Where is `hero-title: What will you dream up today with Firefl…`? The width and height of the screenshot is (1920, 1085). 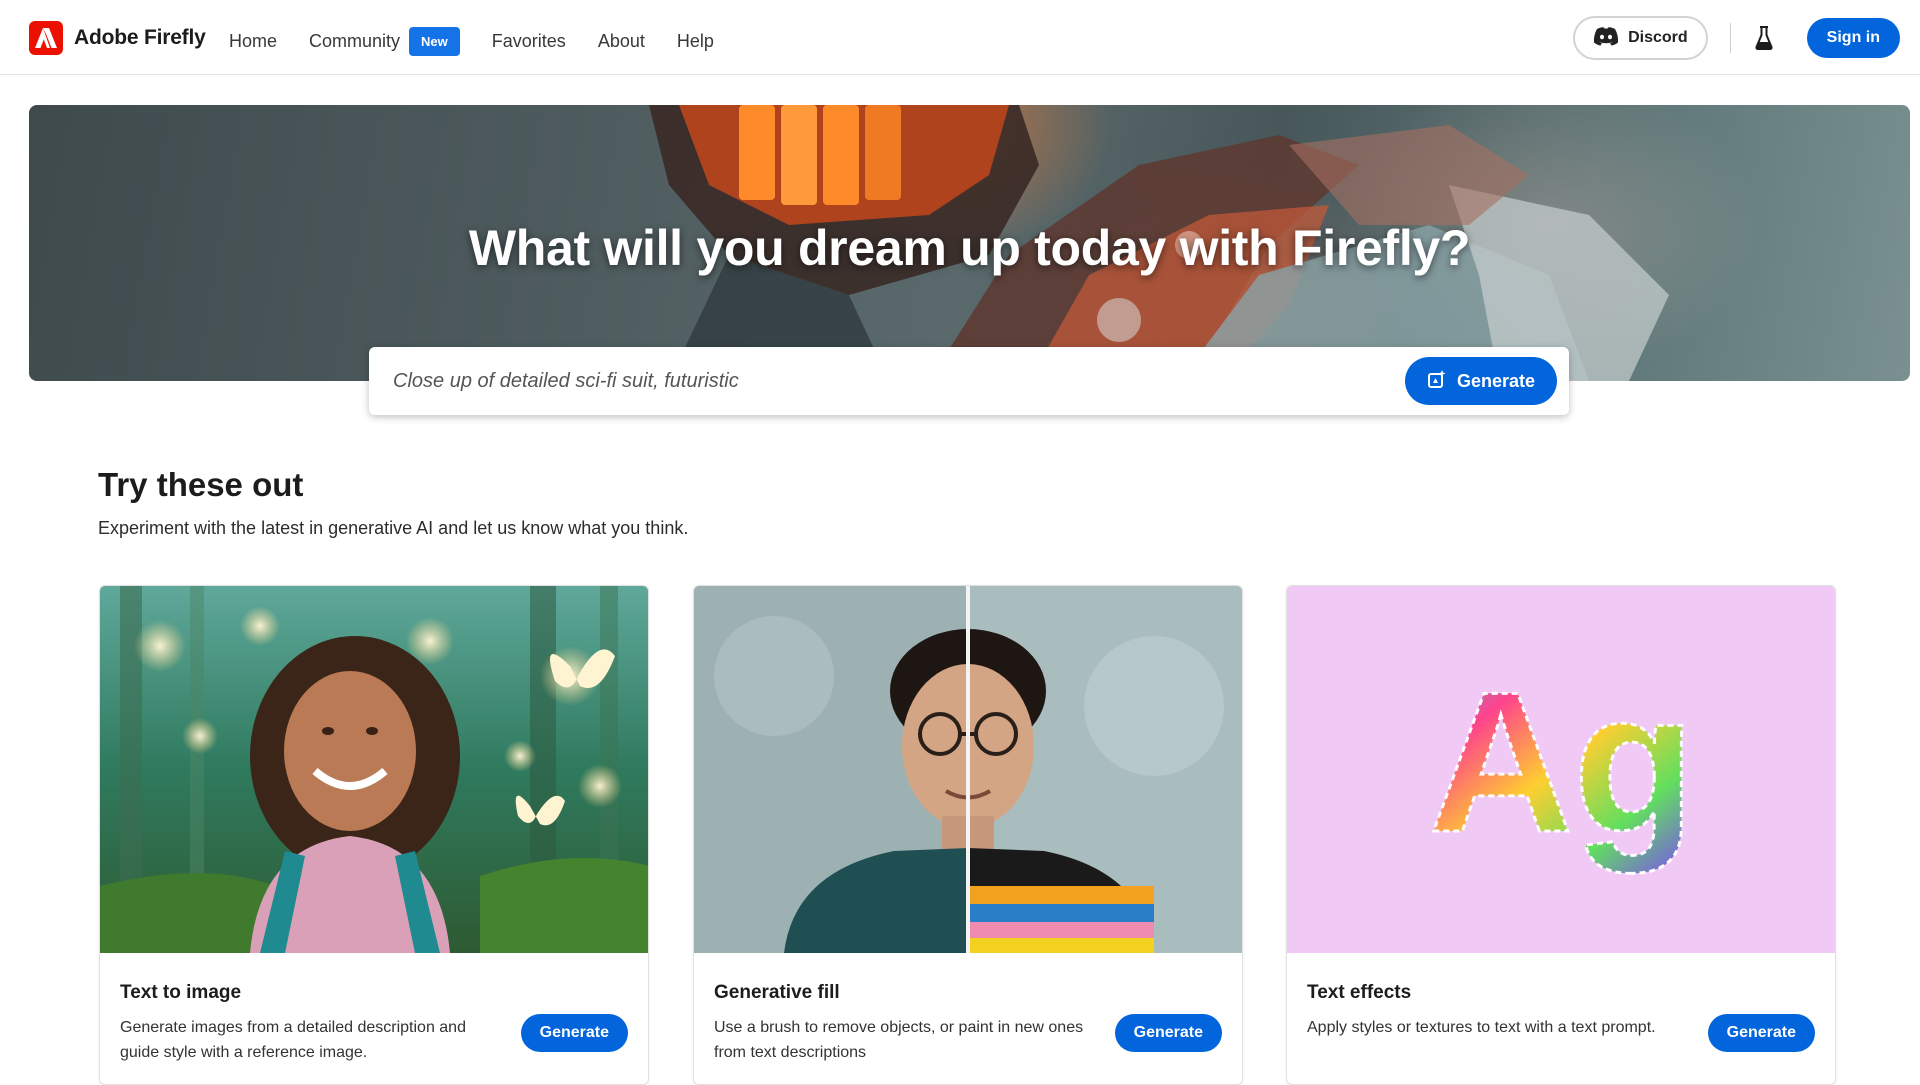 hero-title: What will you dream up today with Firefl… is located at coordinates (969, 248).